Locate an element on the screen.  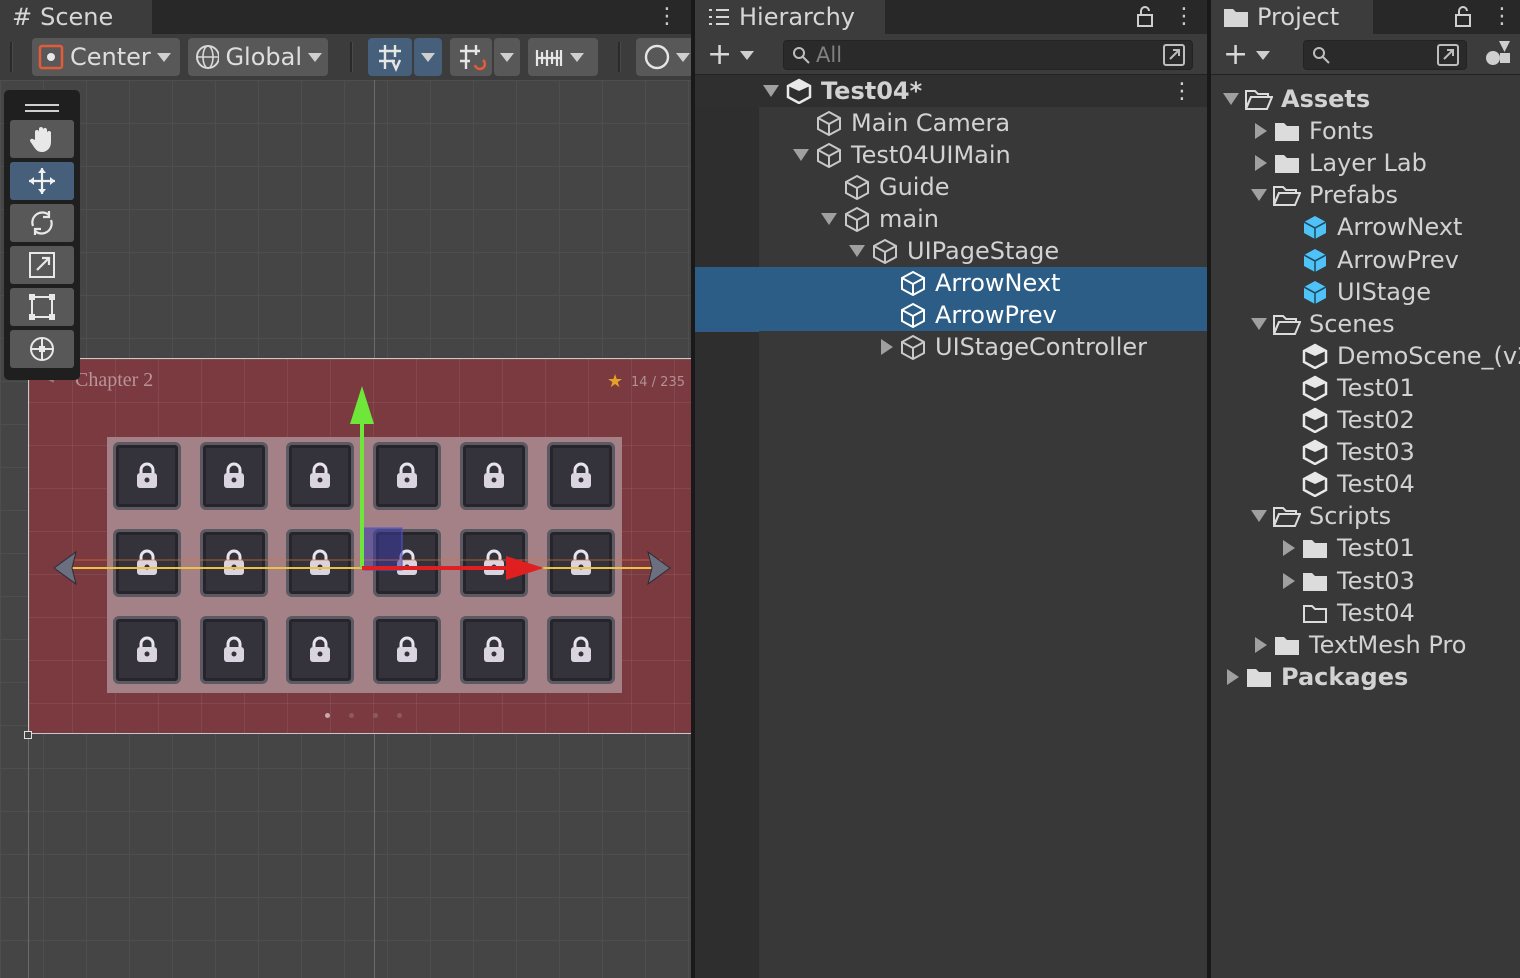
project-tree-item: DemoScene_(v2 is located at coordinates (1365, 356).